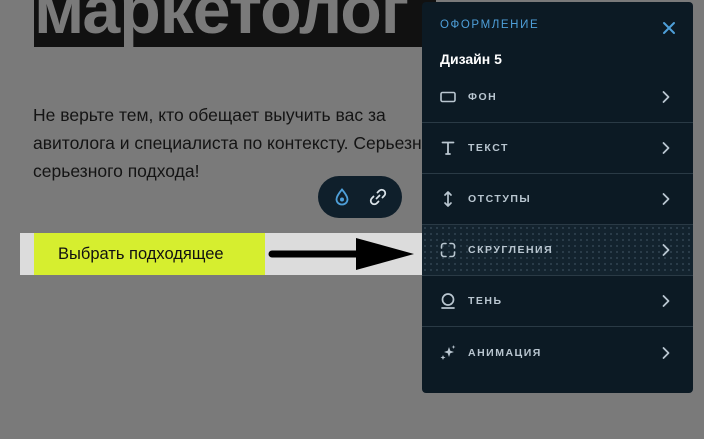  I want to click on vertical-arrows-icon, so click(448, 199).